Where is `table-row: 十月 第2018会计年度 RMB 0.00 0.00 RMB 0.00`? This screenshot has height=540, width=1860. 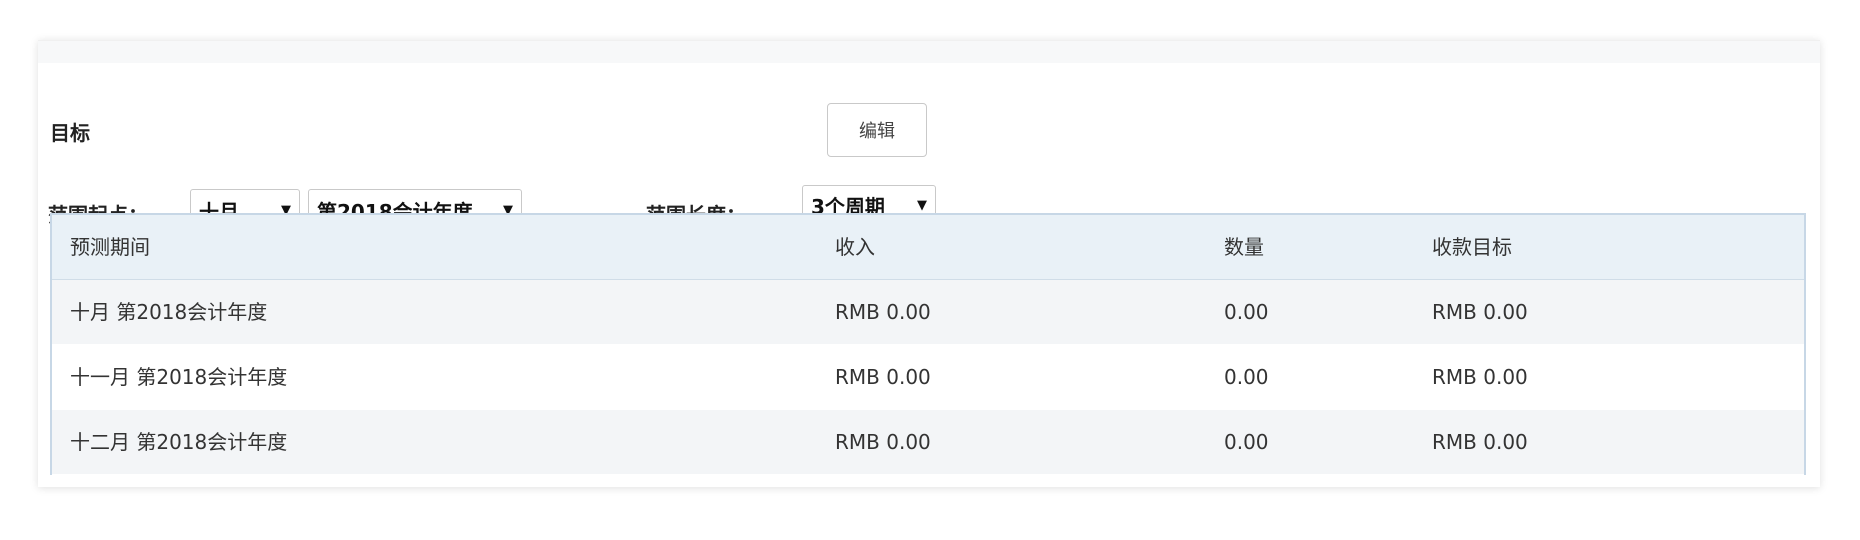
table-row: 十月 第2018会计年度 RMB 0.00 0.00 RMB 0.00 is located at coordinates (928, 312).